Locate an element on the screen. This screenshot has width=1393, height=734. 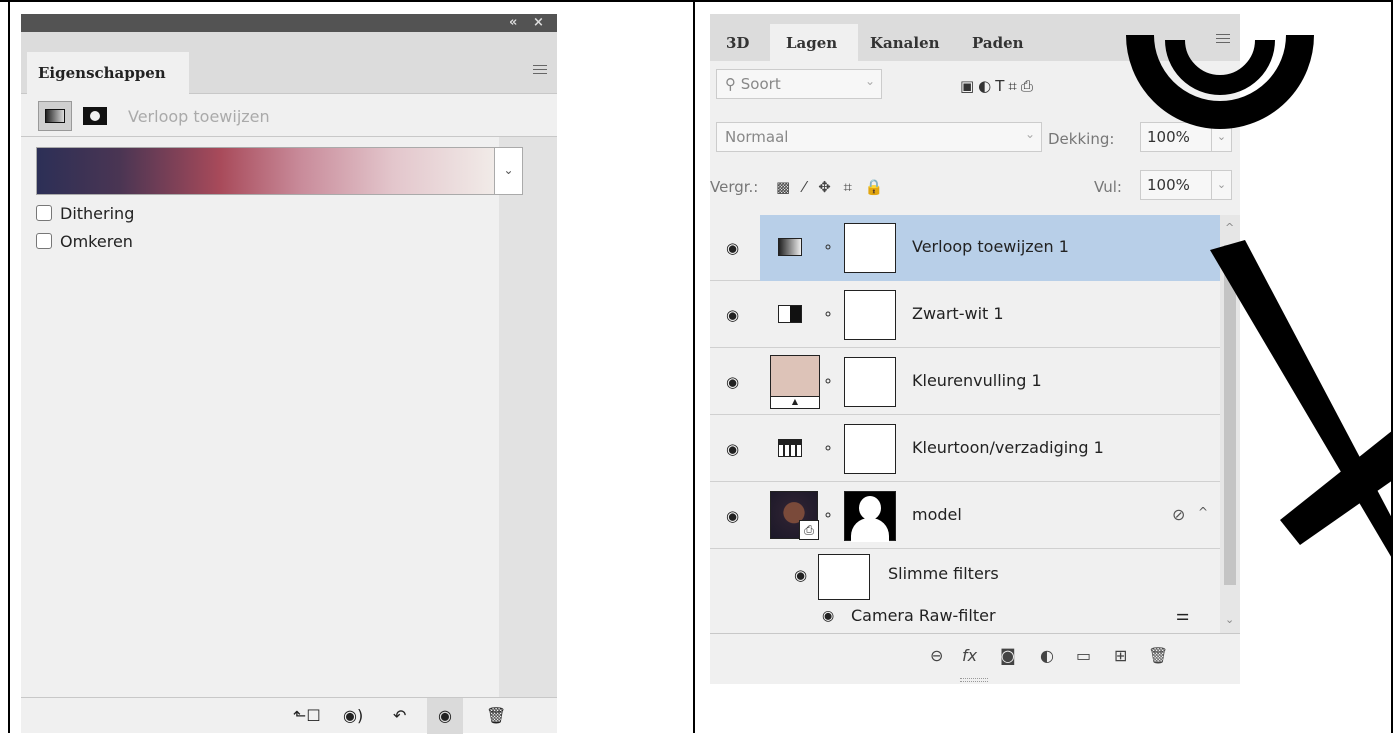
tab-3d: 3D is located at coordinates (737, 42).